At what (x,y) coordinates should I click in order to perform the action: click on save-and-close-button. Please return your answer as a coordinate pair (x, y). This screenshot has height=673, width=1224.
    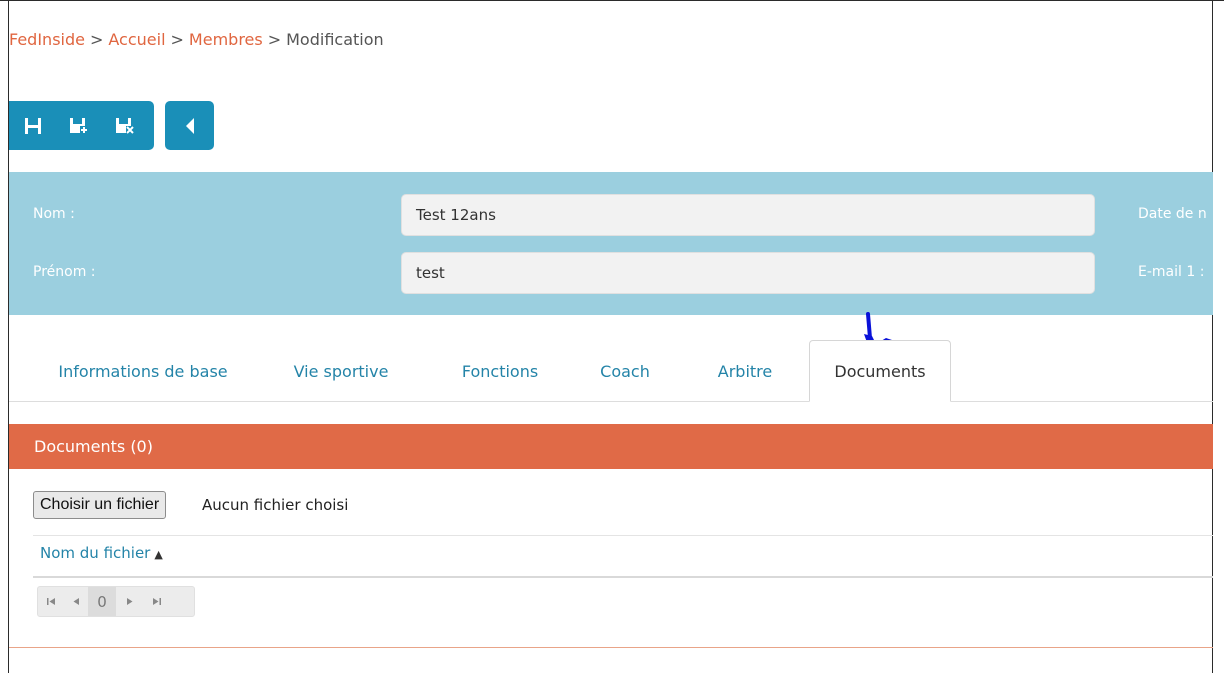
    Looking at the image, I should click on (125, 126).